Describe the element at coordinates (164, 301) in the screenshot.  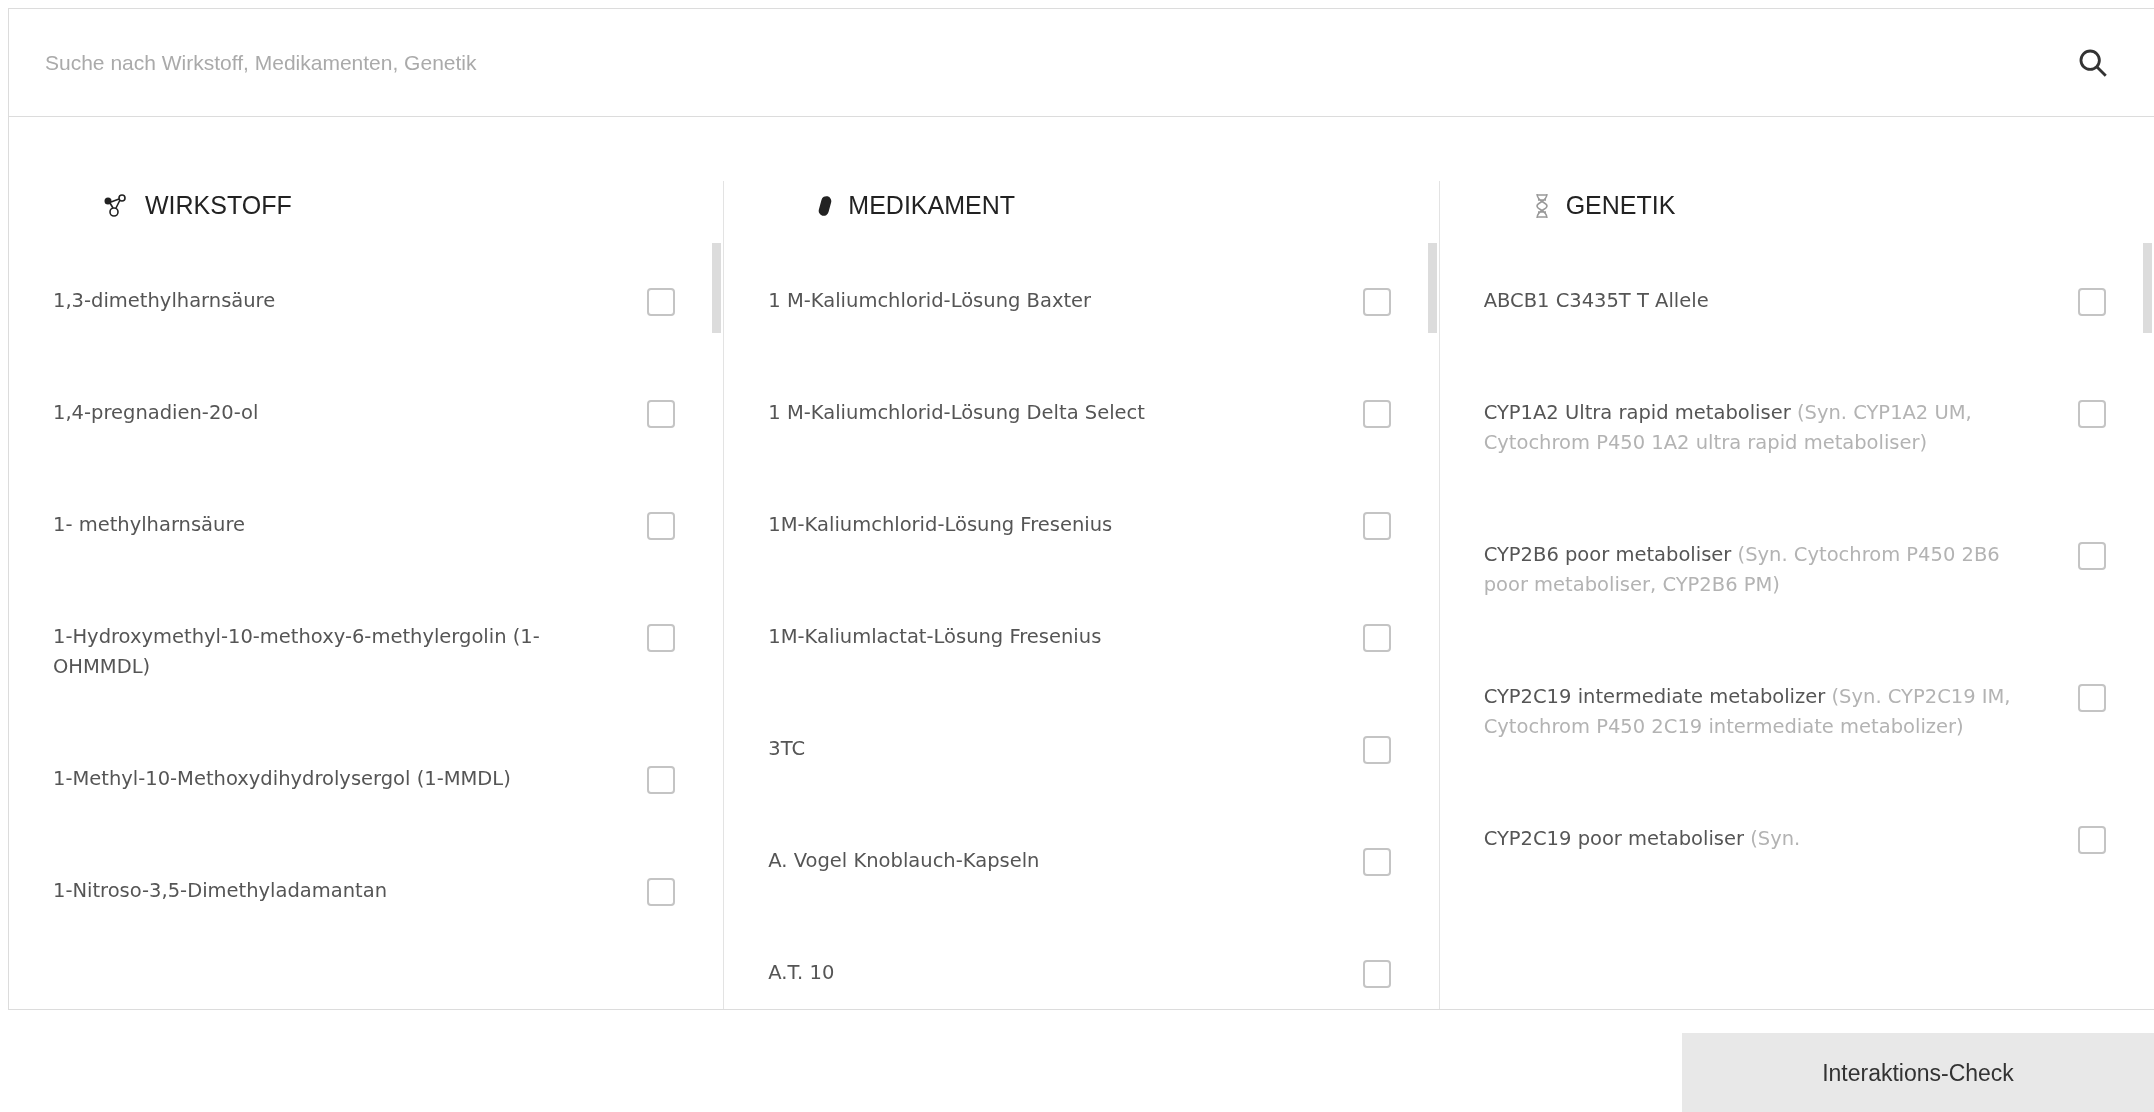
I see `item-label: 1,3-dimethylharnsäure` at that location.